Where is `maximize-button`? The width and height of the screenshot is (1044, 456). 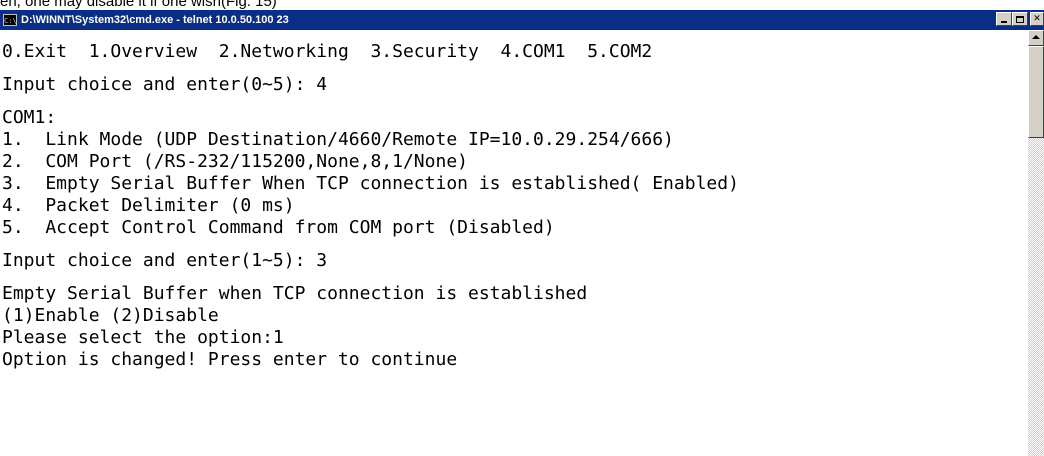
maximize-button is located at coordinates (1020, 19).